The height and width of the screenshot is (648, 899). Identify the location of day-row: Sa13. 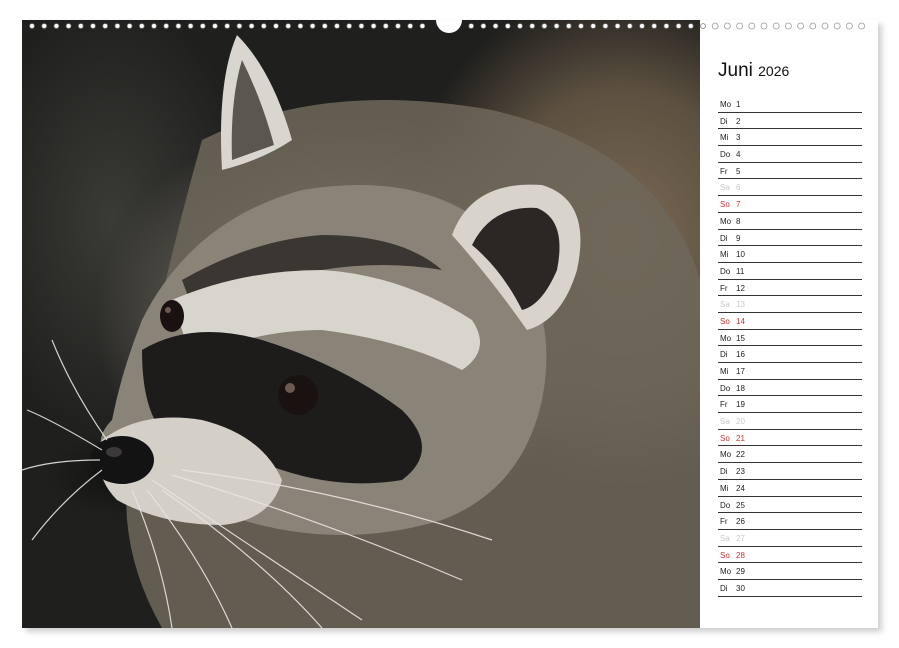
(790, 304).